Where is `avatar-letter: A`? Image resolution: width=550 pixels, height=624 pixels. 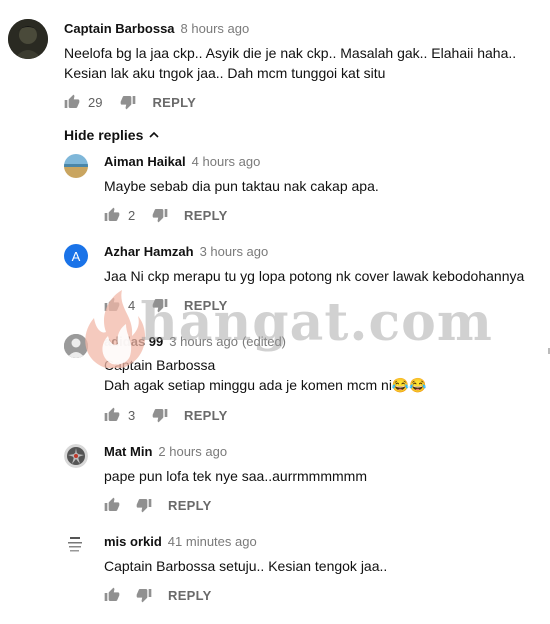
avatar-letter: A is located at coordinates (76, 256).